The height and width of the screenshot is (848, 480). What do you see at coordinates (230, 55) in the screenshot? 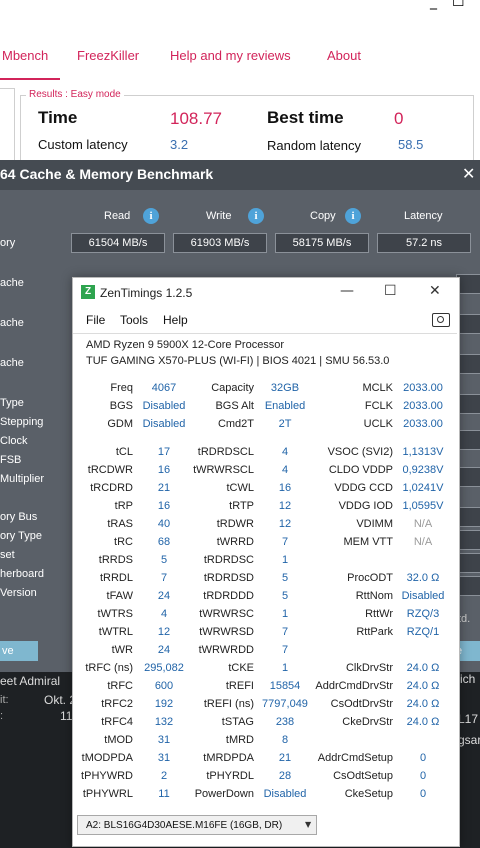
I see `tab-help-reviews: Help and my reviews` at bounding box center [230, 55].